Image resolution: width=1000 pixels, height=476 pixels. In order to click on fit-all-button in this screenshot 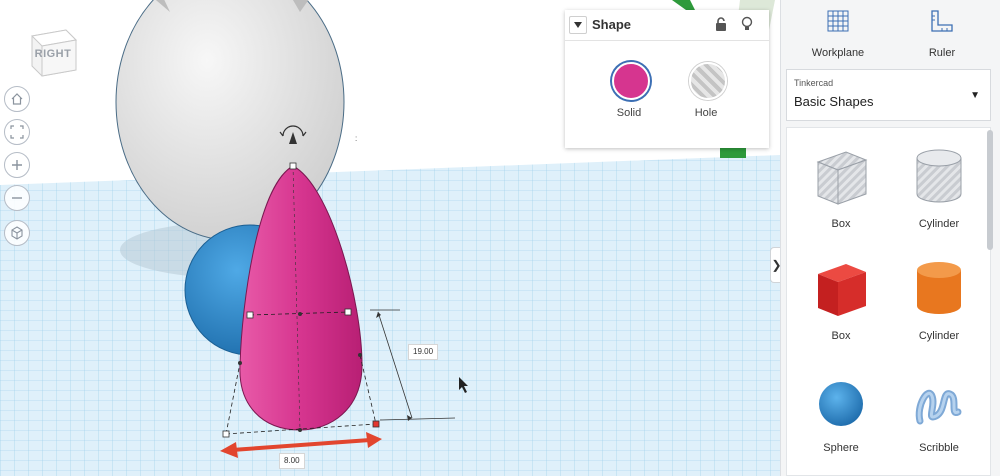, I will do `click(17, 132)`.